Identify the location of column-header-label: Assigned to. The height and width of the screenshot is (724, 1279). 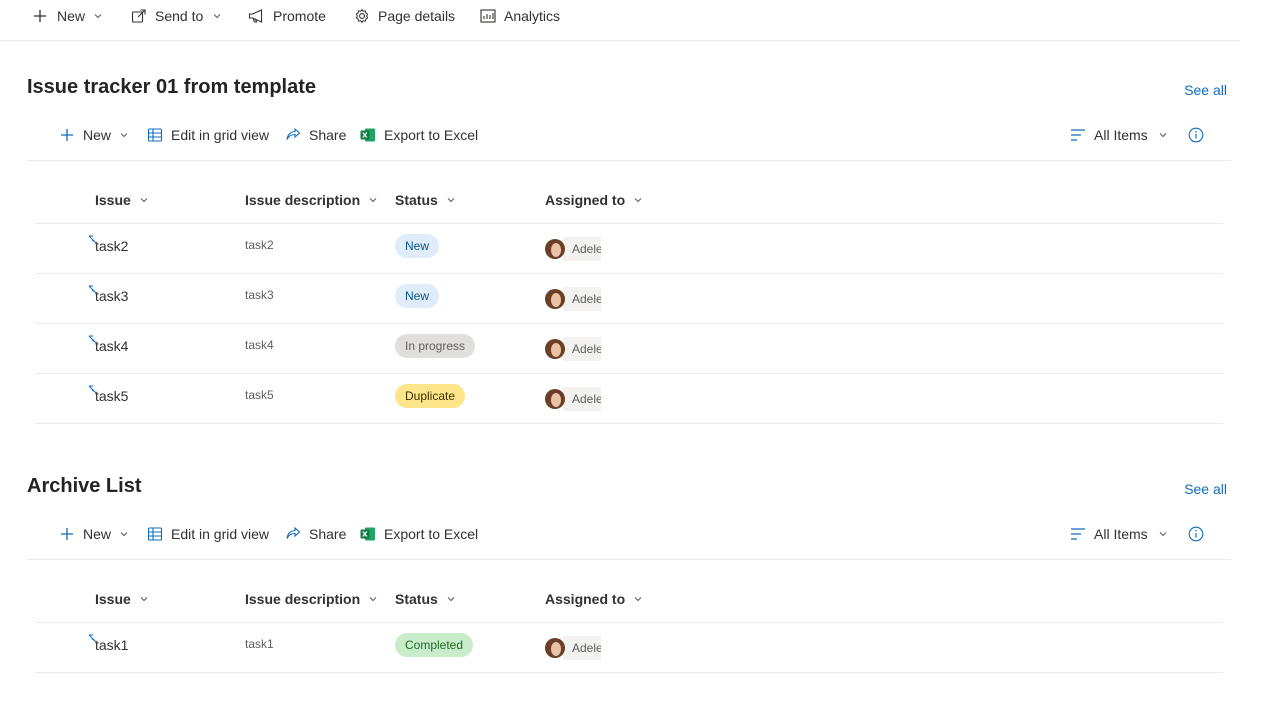
(585, 599).